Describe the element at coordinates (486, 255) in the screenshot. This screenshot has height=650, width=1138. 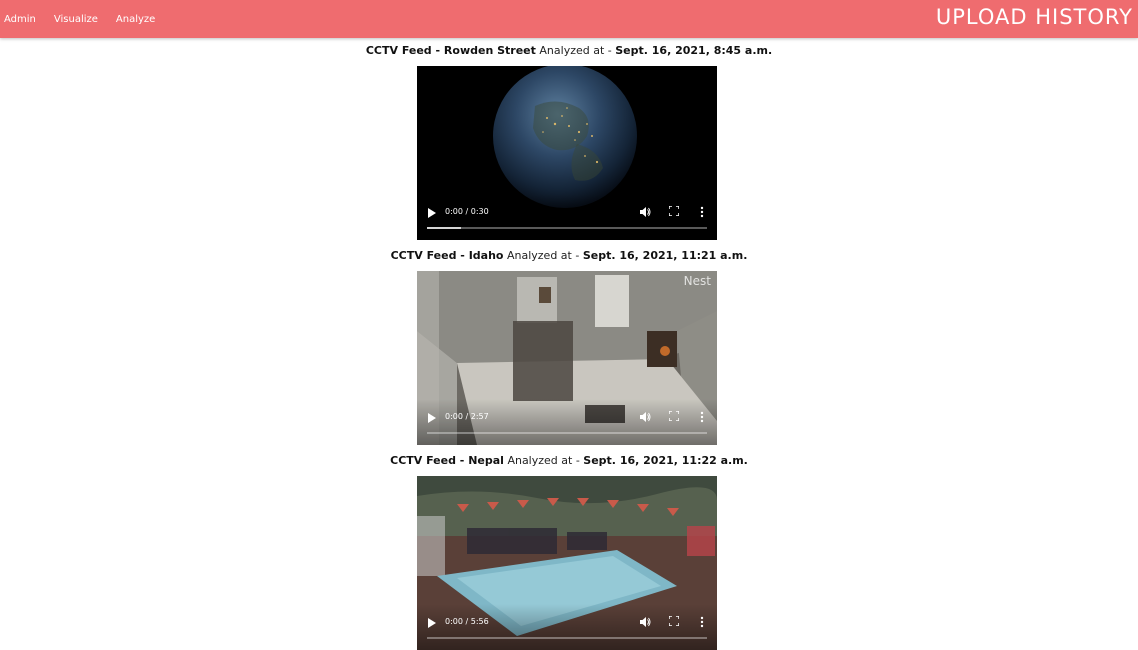
I see `feed-location: Idaho` at that location.